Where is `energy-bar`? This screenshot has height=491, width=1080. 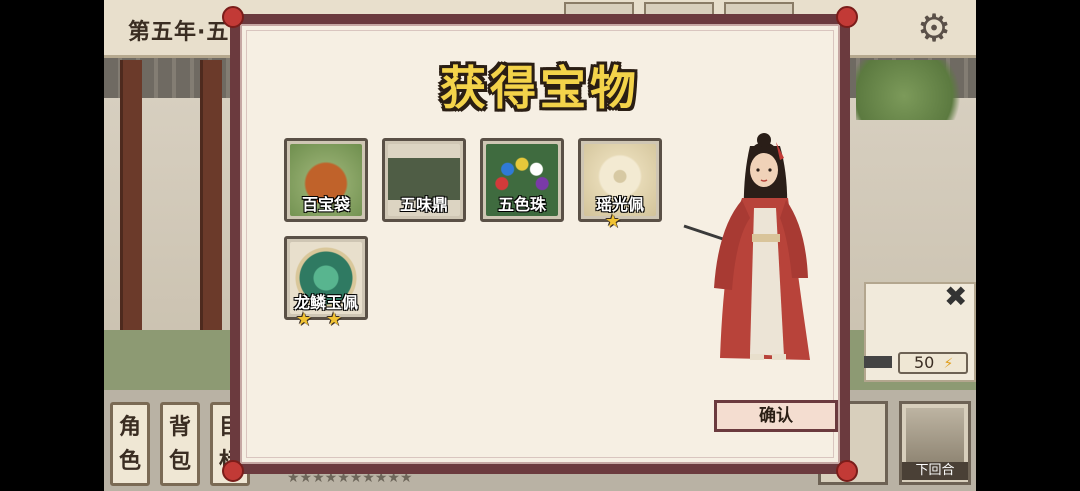
energy-bar is located at coordinates (878, 362).